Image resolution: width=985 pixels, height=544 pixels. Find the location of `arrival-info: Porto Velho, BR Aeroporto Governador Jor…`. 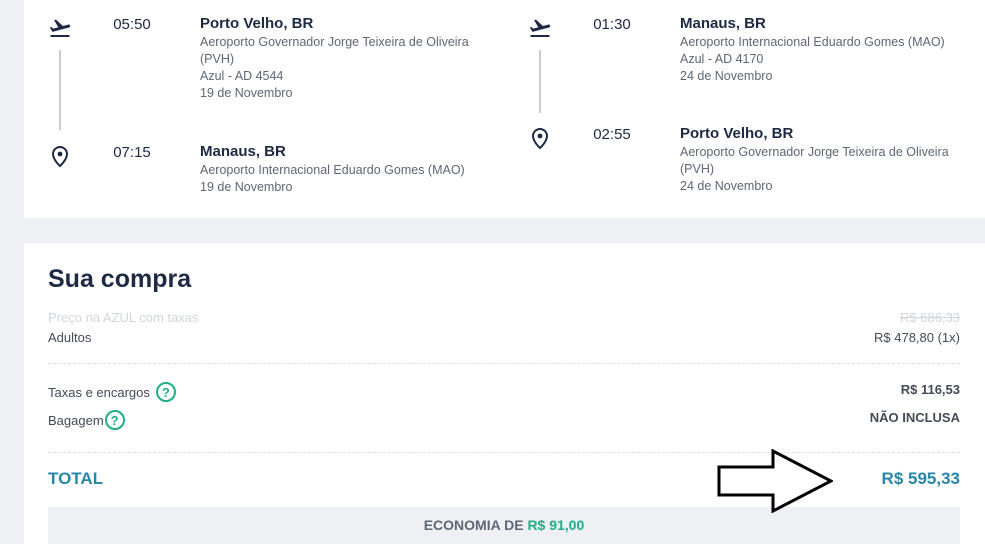

arrival-info: Porto Velho, BR Aeroporto Governador Jor… is located at coordinates (830, 159).